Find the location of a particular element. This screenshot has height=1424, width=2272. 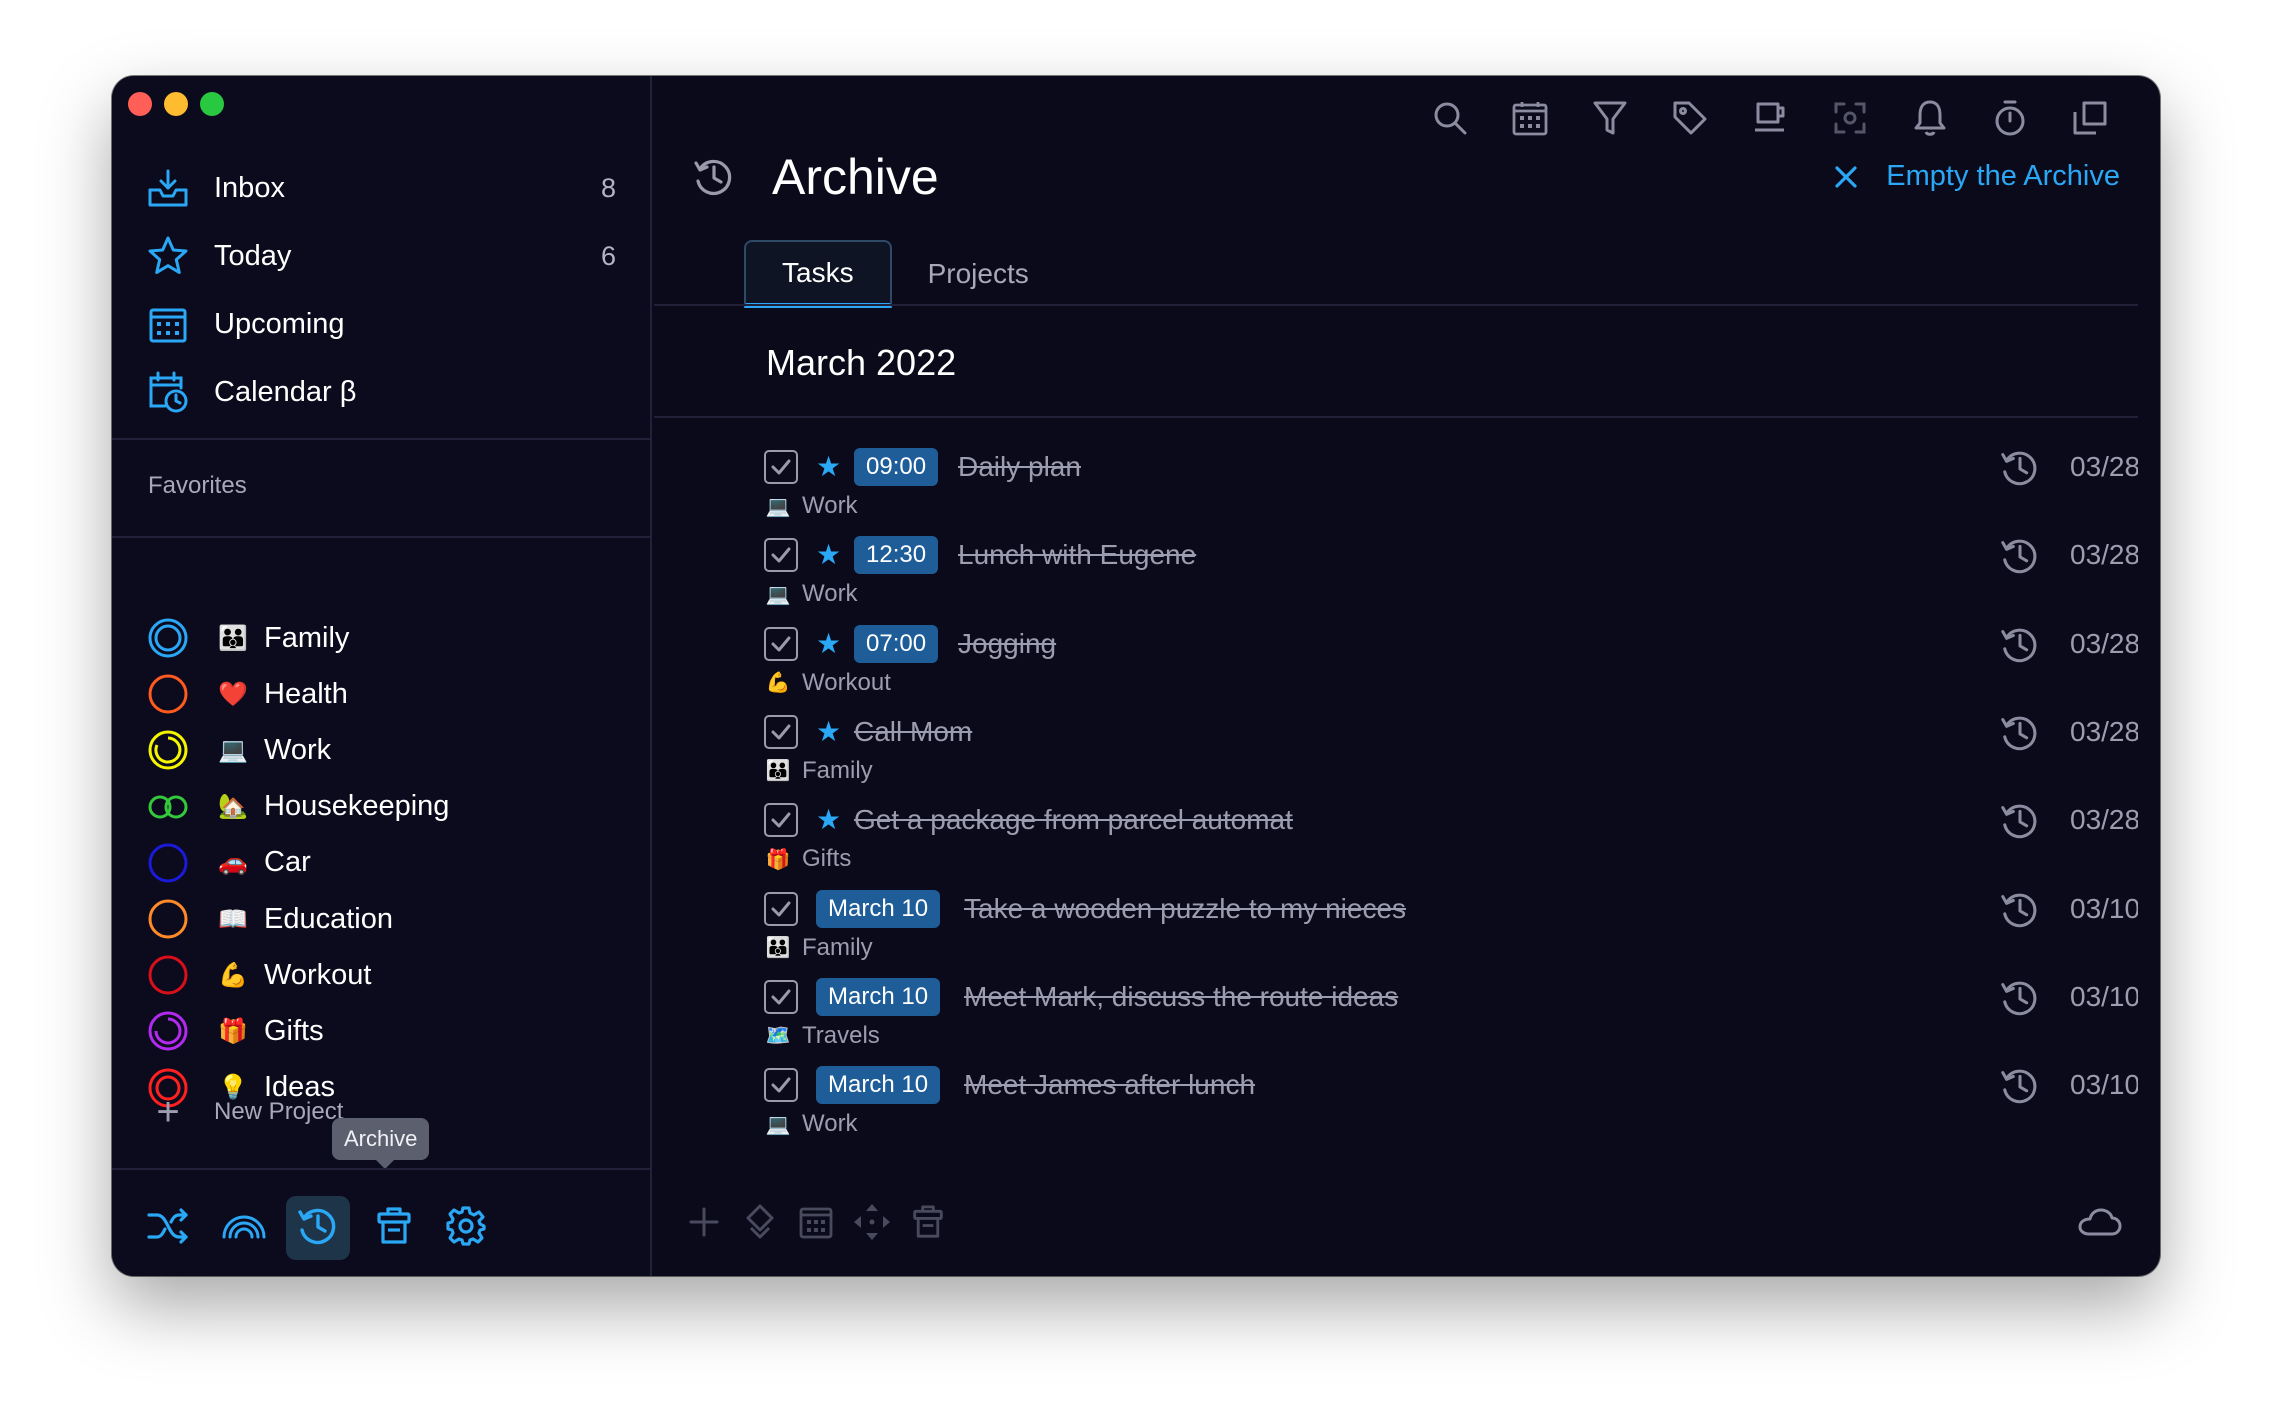

project-workout: 💪 Workout is located at coordinates (382, 975).